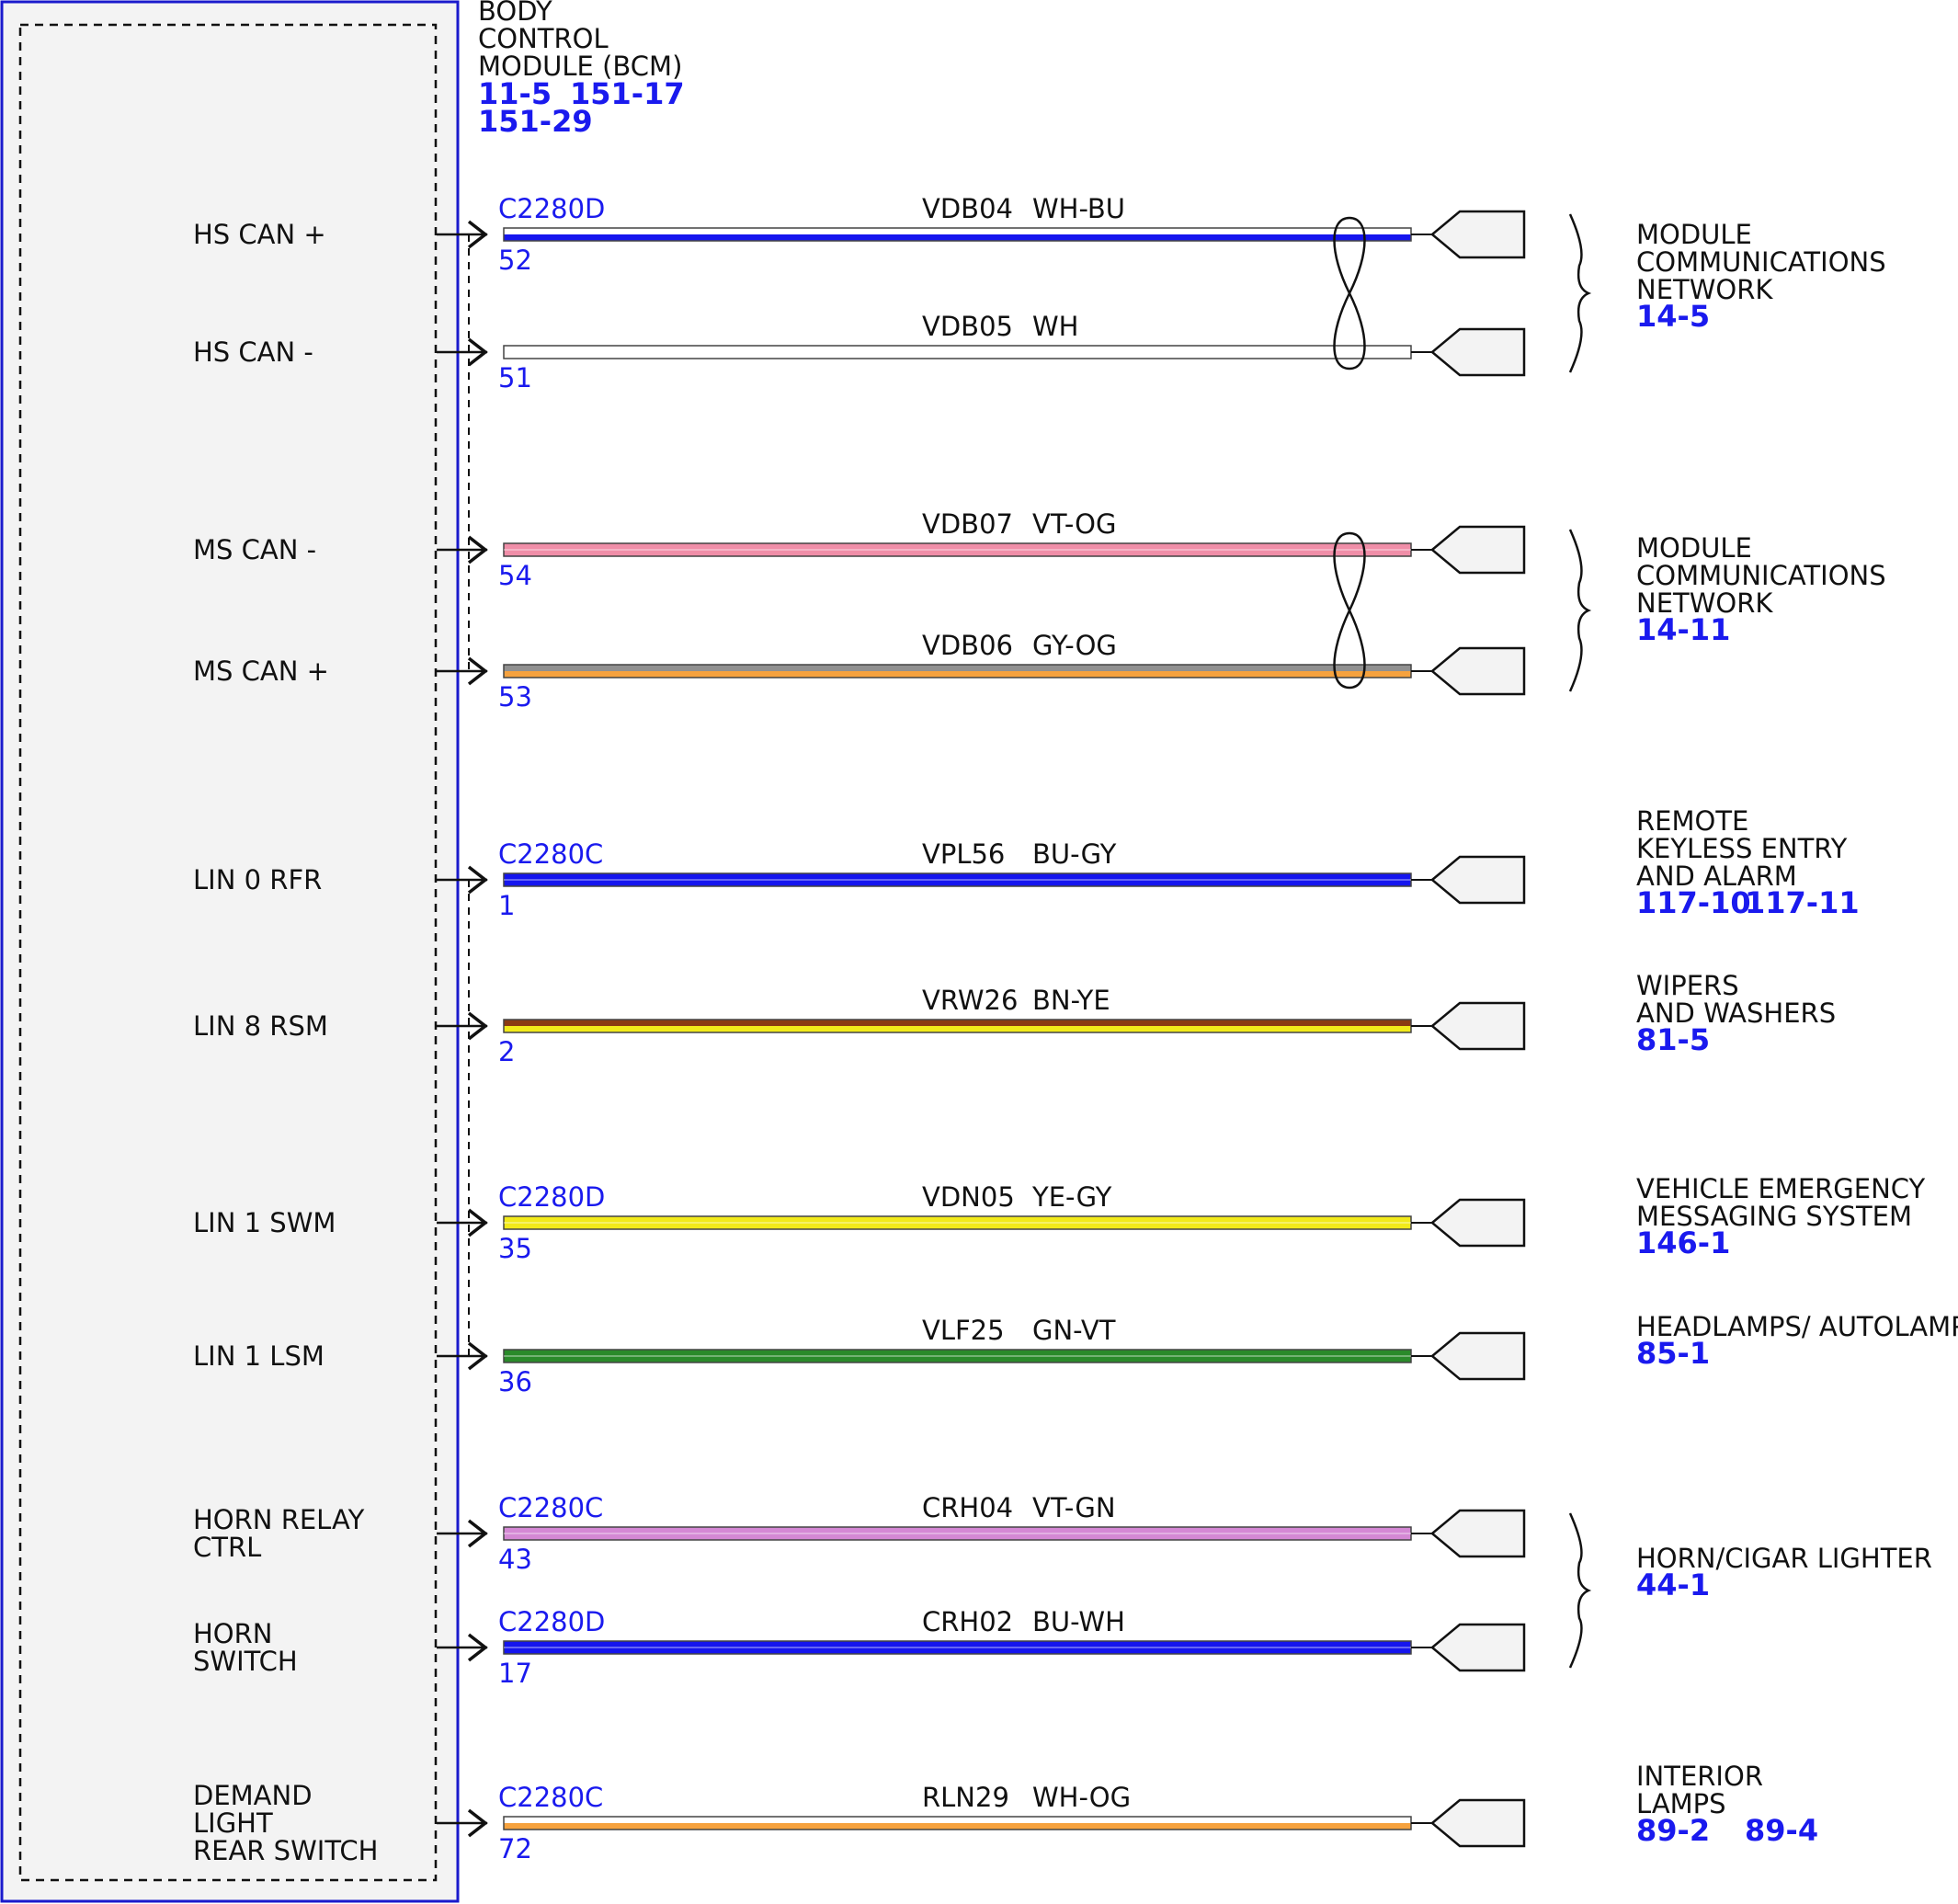  I want to click on pin-label: SWITCH, so click(245, 1661).